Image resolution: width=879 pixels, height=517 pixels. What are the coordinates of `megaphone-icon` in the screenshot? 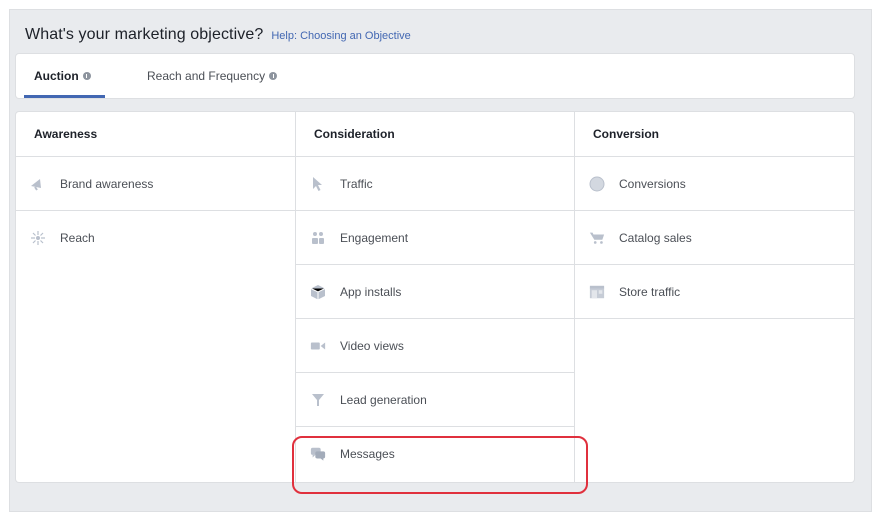 It's located at (38, 184).